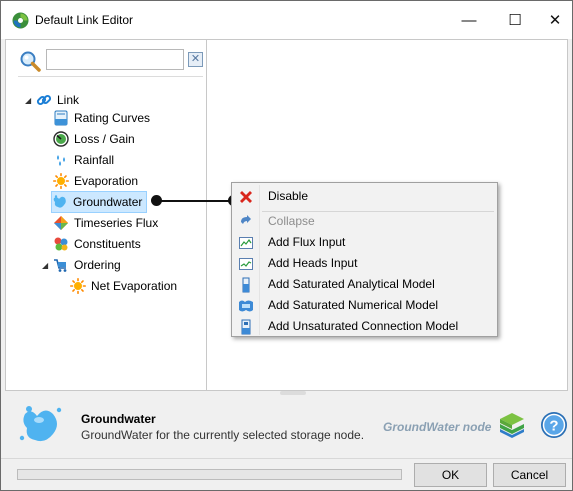 The height and width of the screenshot is (491, 573). What do you see at coordinates (29, 101) in the screenshot?
I see `link-expander-icon: ◢` at bounding box center [29, 101].